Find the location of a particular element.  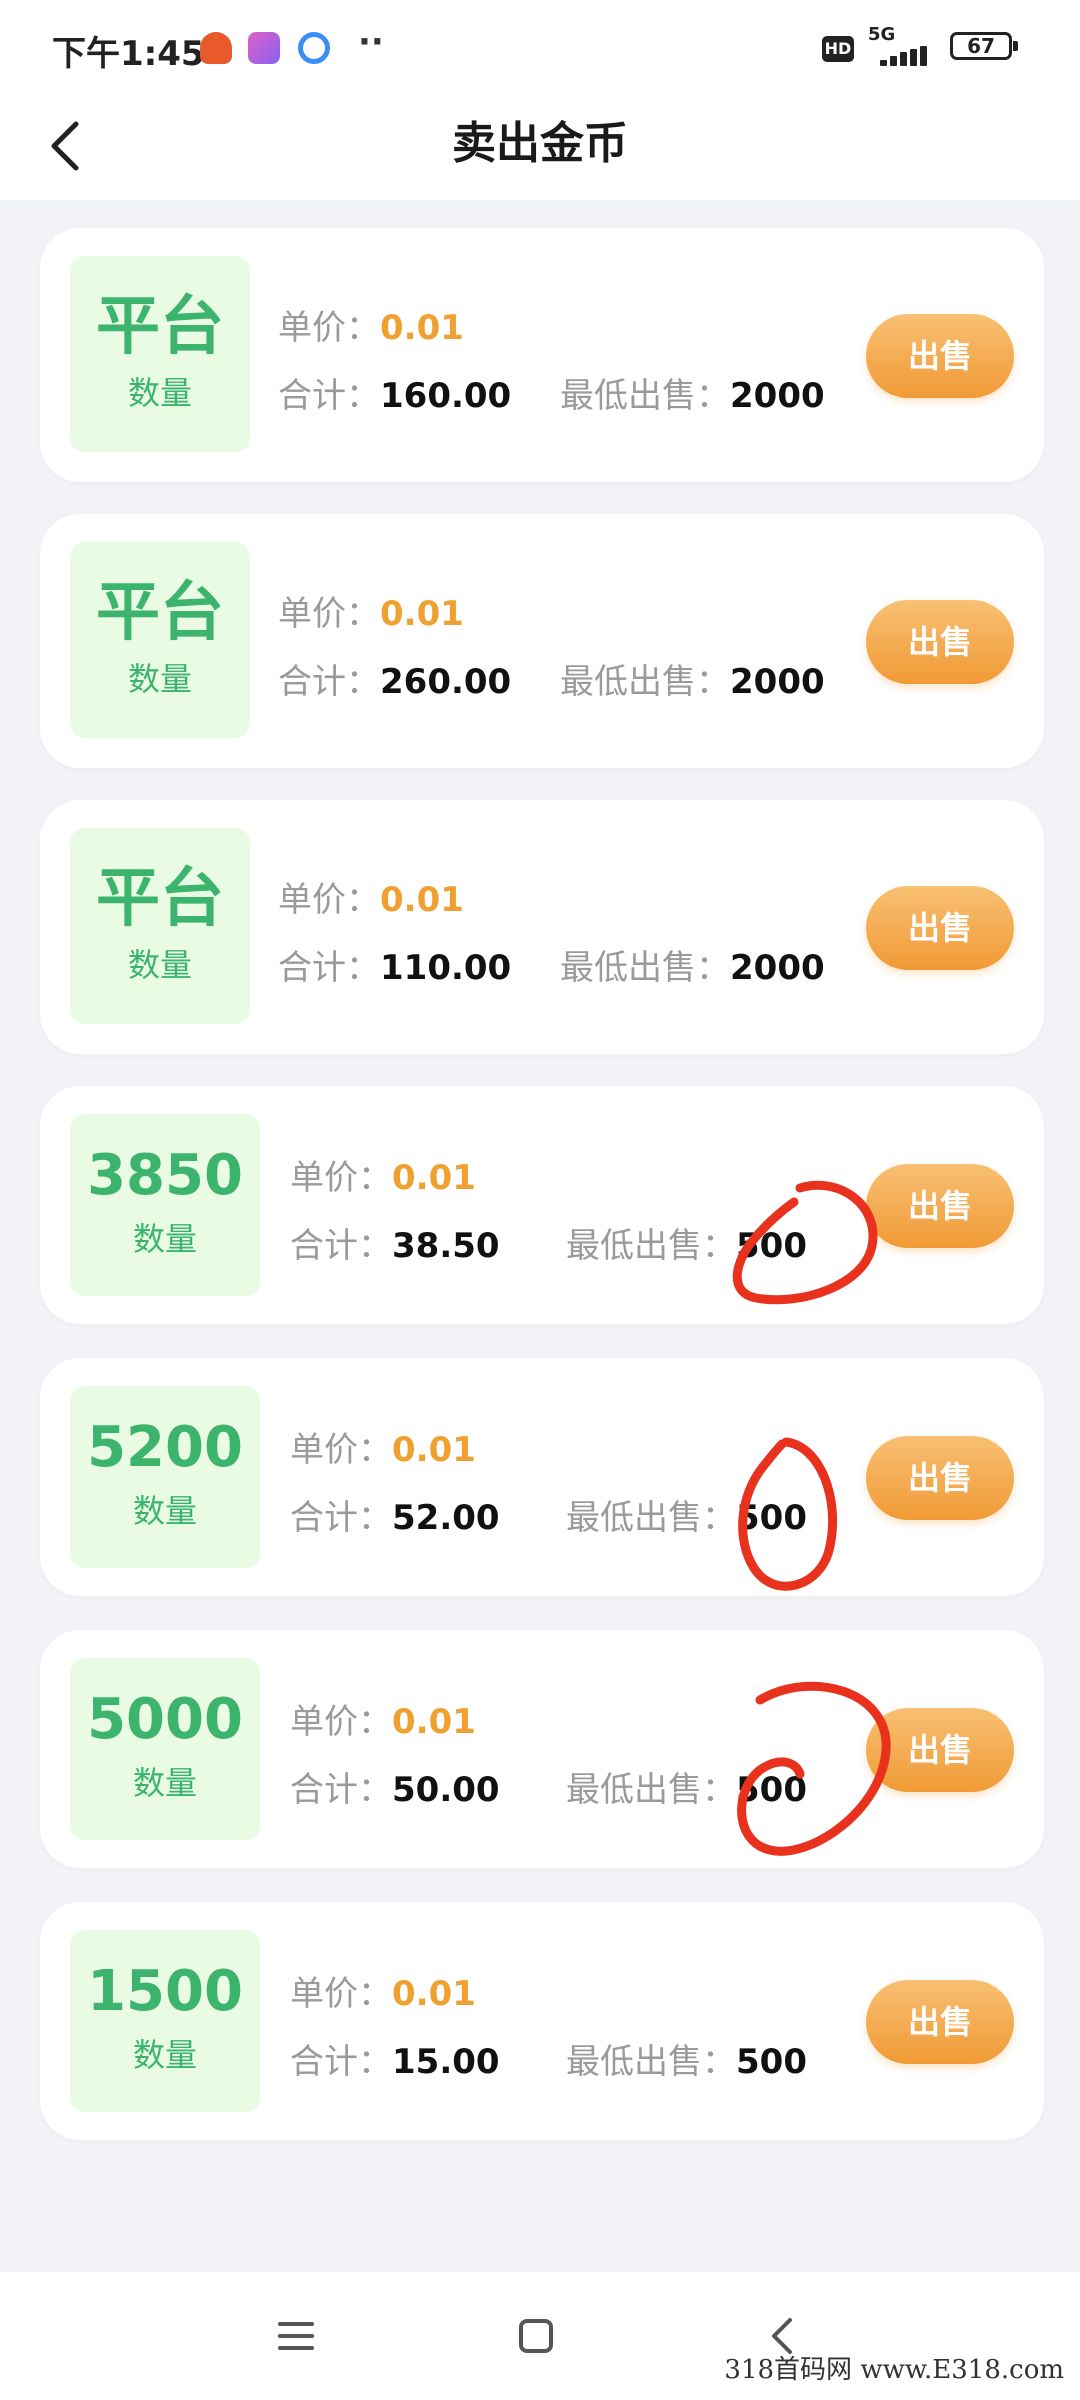

page-title: 卖出金币 is located at coordinates (540, 143).